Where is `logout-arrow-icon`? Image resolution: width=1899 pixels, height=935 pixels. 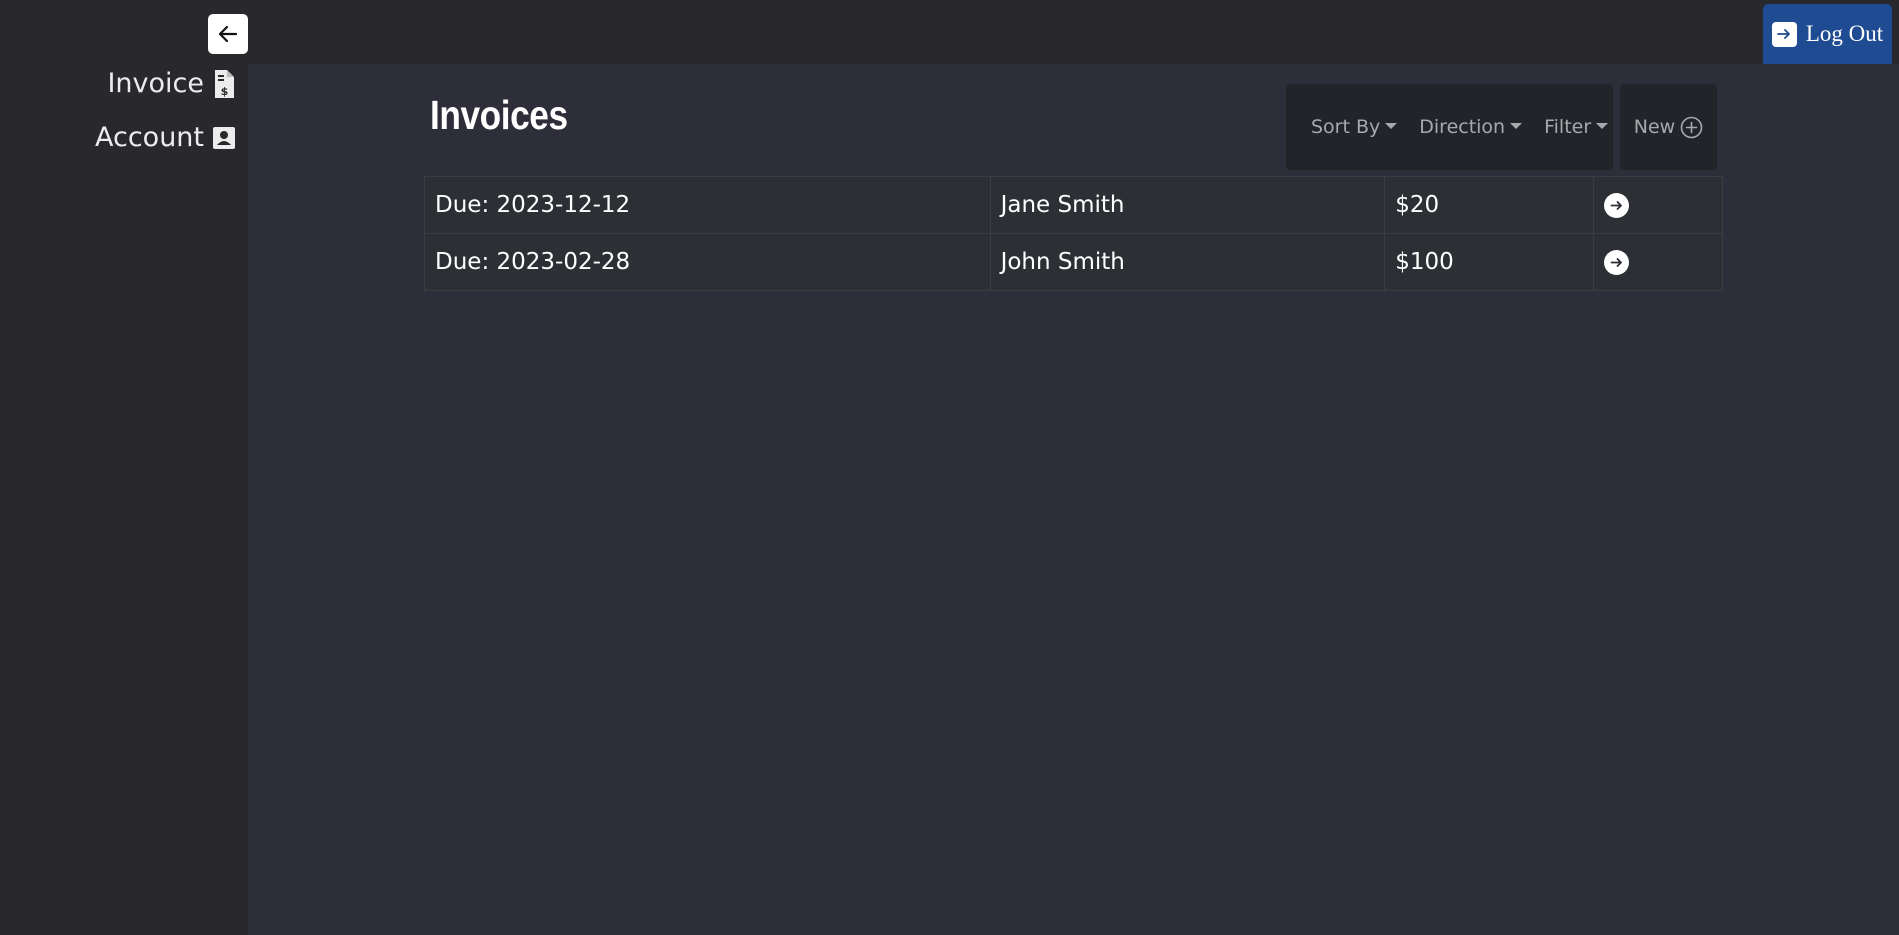 logout-arrow-icon is located at coordinates (1784, 34).